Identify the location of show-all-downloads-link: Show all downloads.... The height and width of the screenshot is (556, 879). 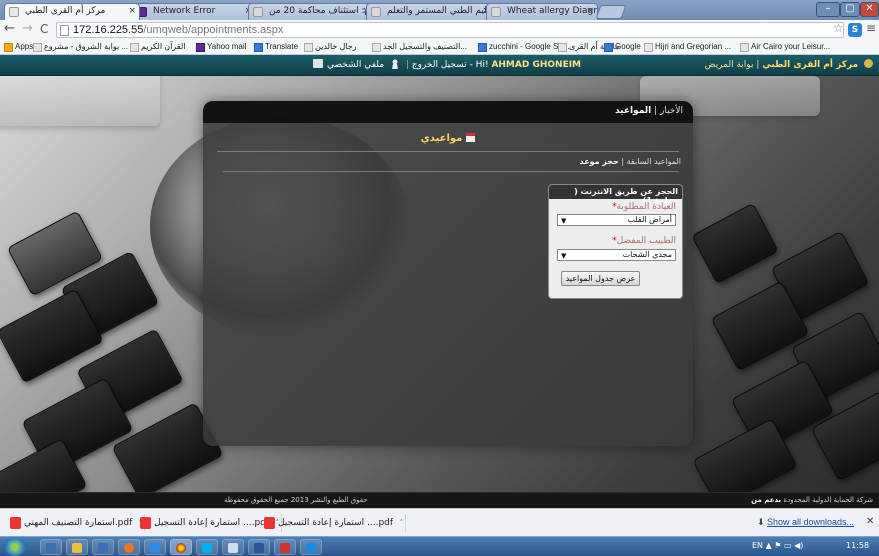
(810, 522).